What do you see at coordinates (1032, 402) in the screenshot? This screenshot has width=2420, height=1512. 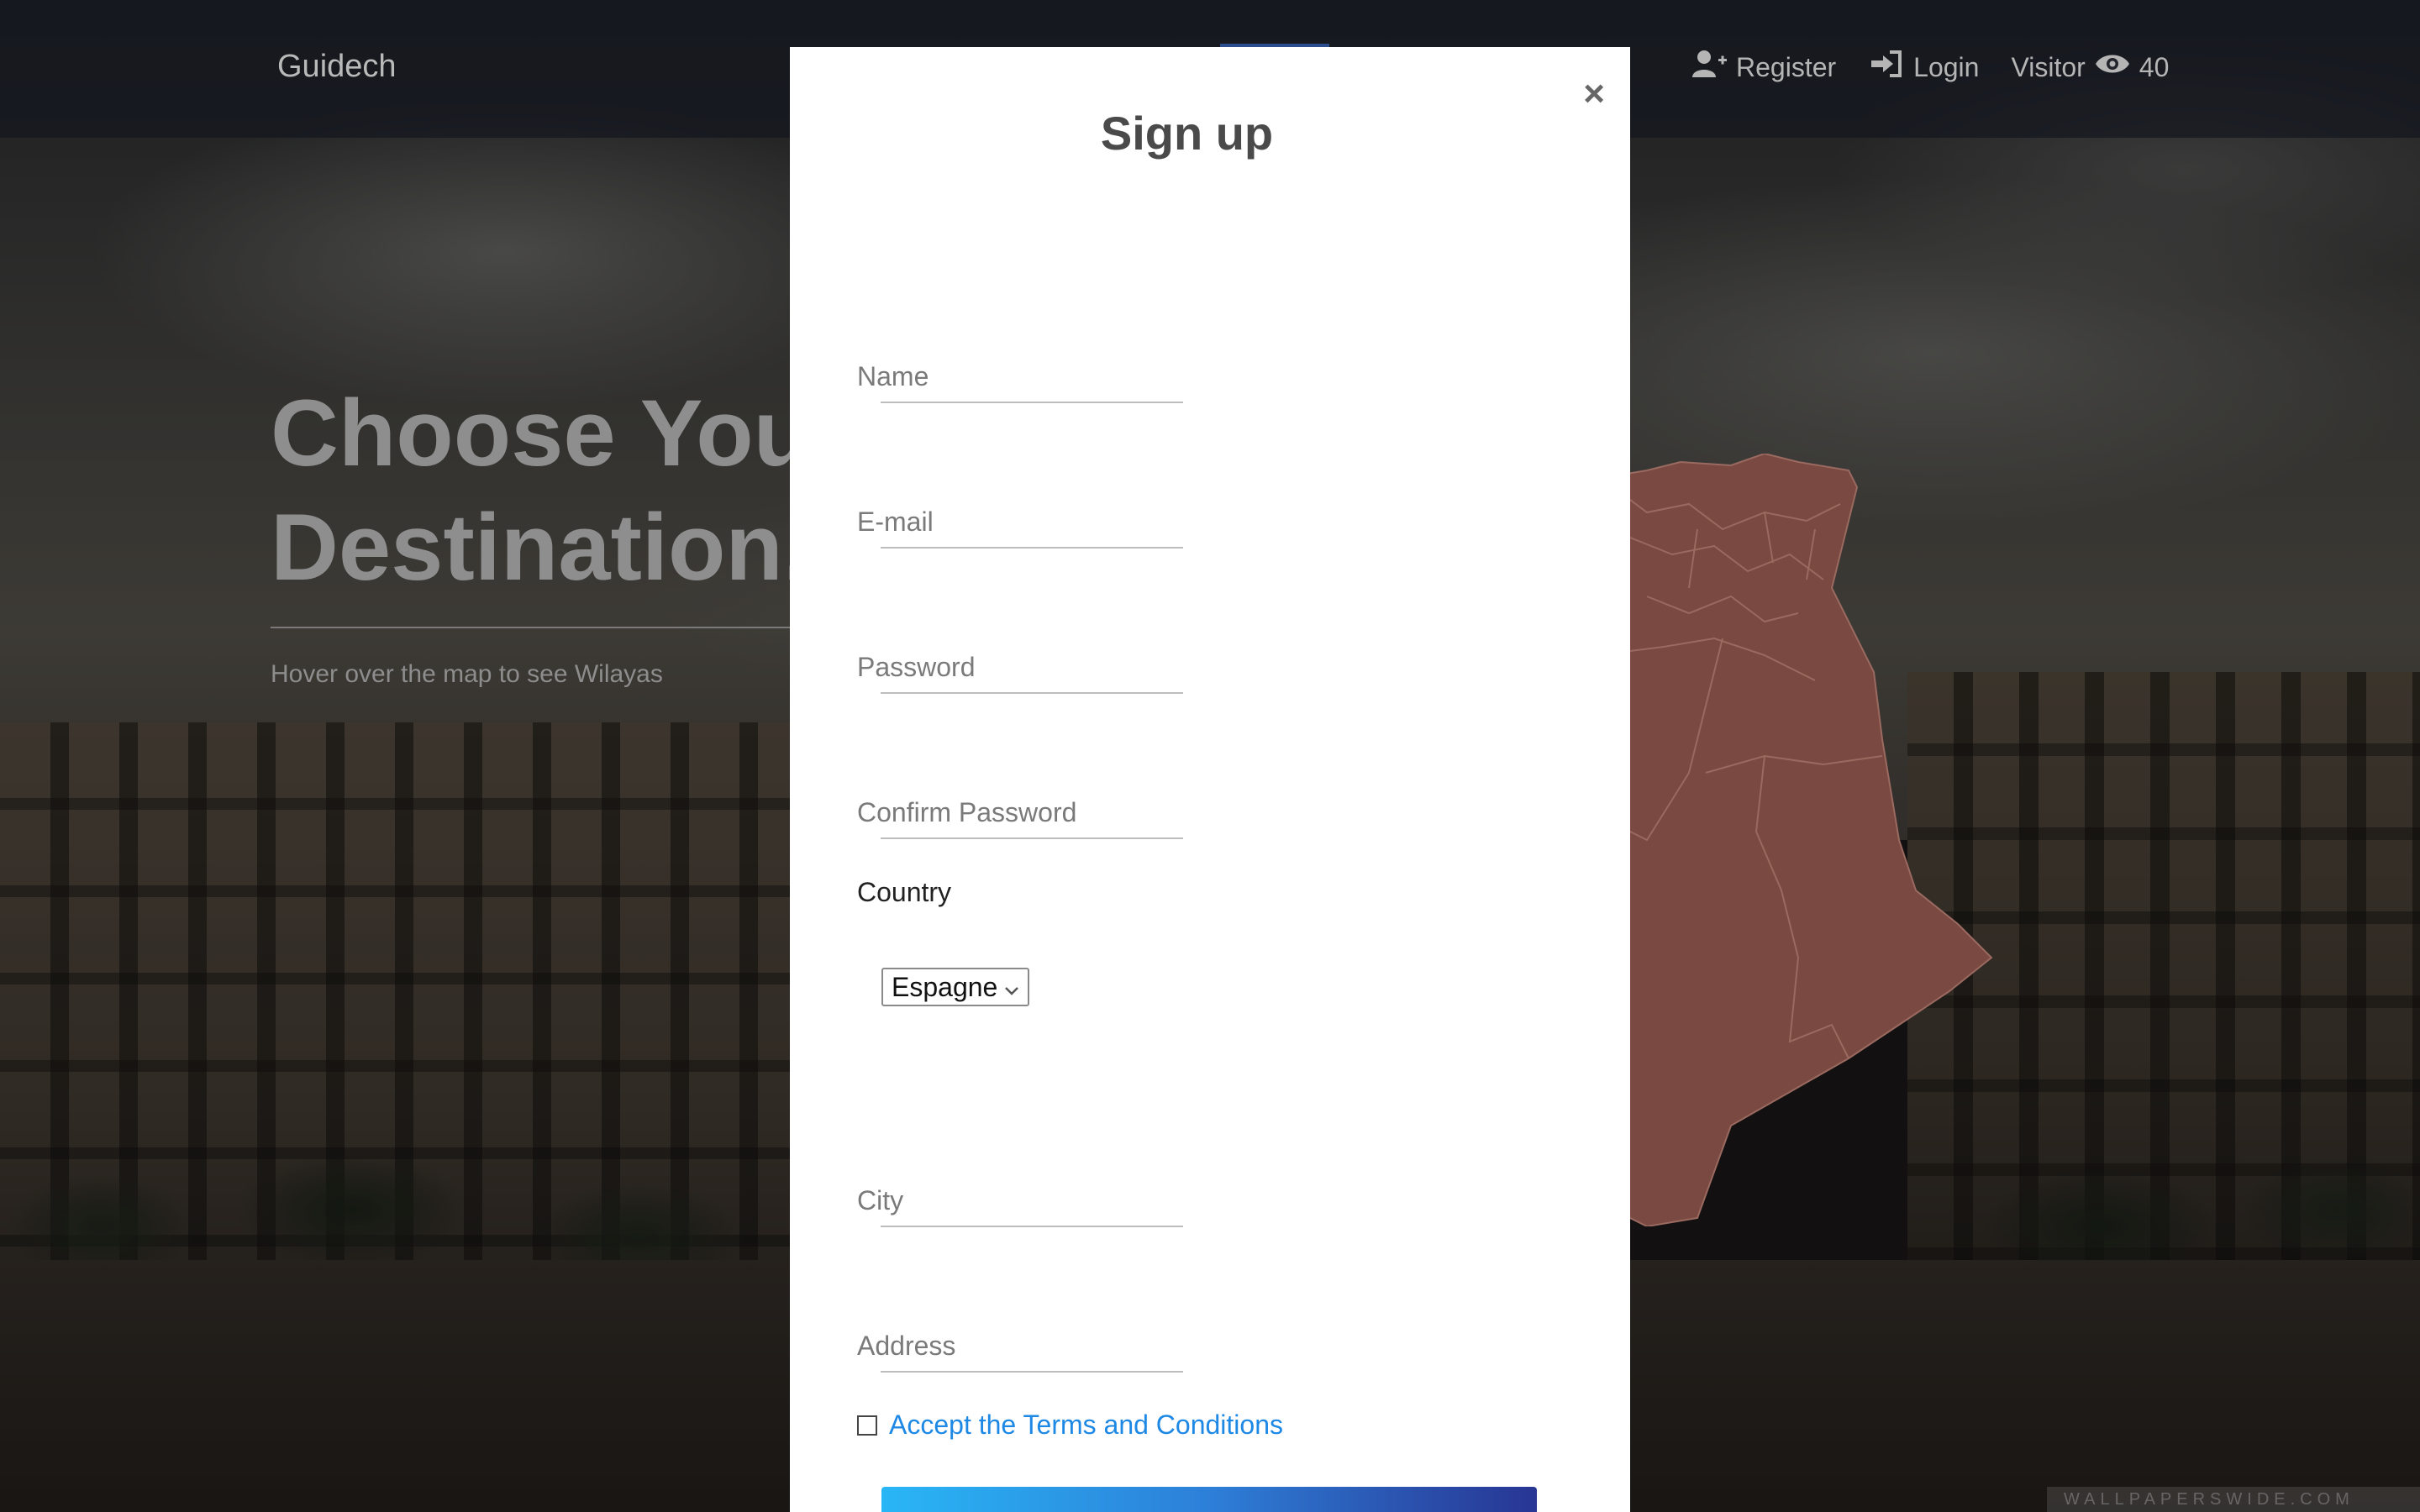 I see `name-underline` at bounding box center [1032, 402].